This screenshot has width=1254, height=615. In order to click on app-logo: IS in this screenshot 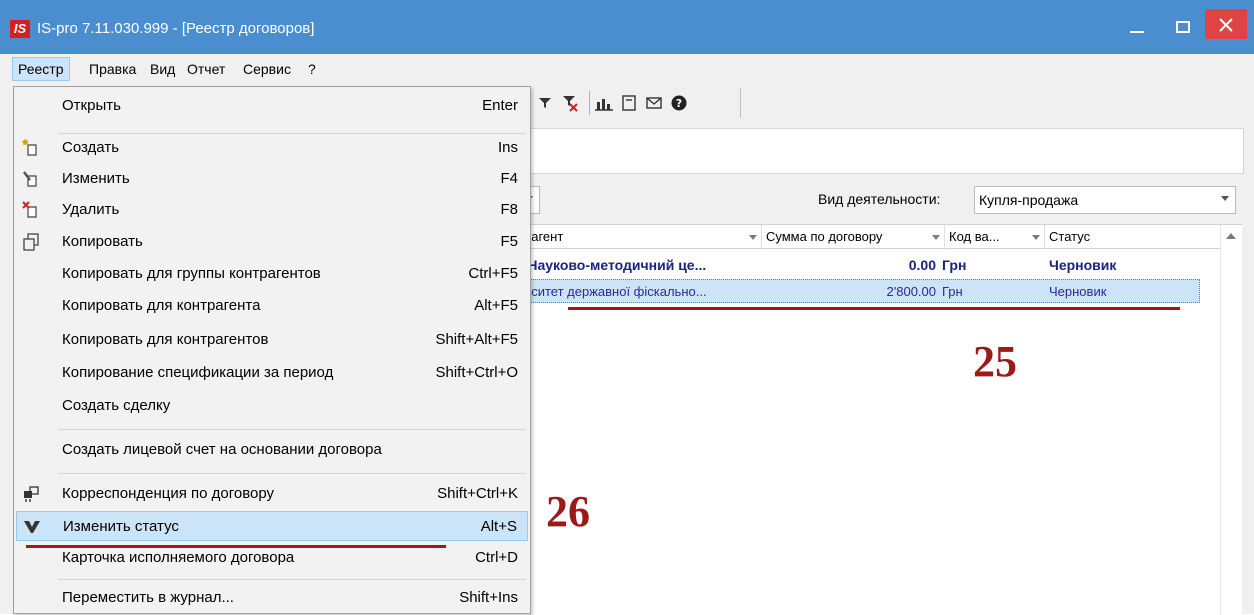, I will do `click(20, 29)`.